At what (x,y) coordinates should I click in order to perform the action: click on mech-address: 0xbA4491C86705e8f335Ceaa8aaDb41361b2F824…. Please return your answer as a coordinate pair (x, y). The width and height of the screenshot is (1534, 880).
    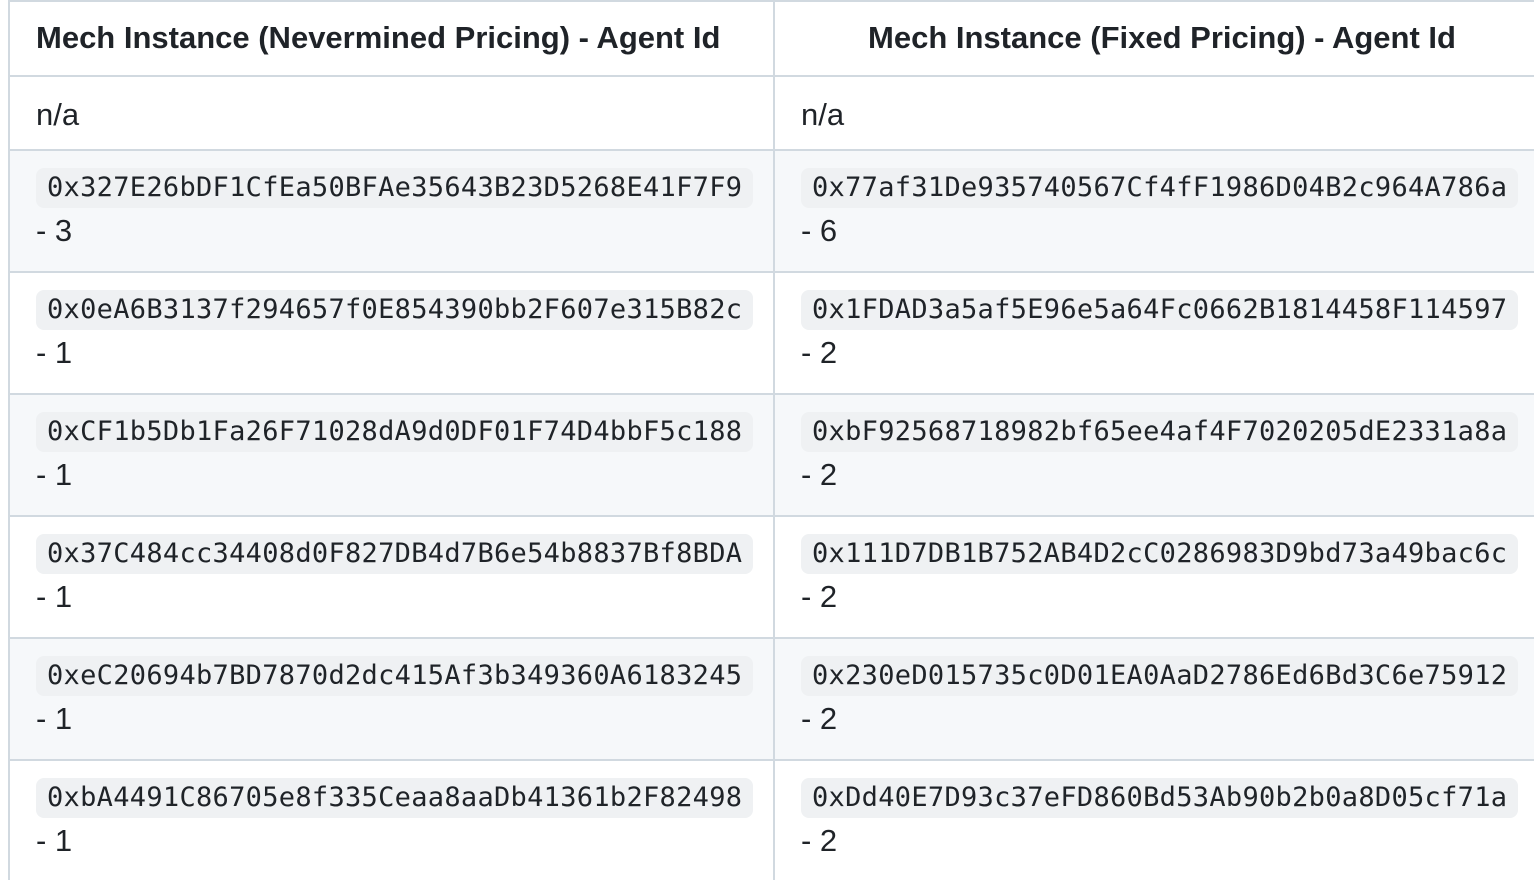
    Looking at the image, I should click on (395, 798).